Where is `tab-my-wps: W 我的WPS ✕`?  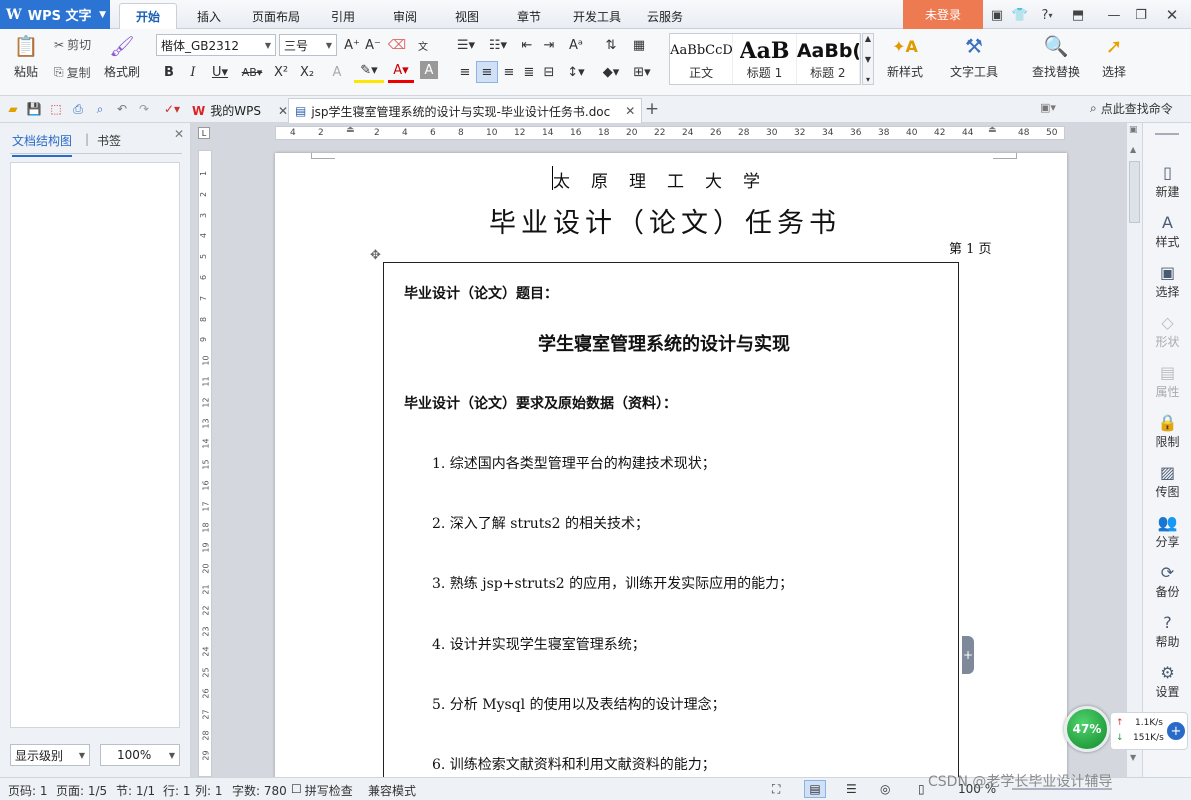
tab-my-wps: W 我的WPS ✕ is located at coordinates (240, 110).